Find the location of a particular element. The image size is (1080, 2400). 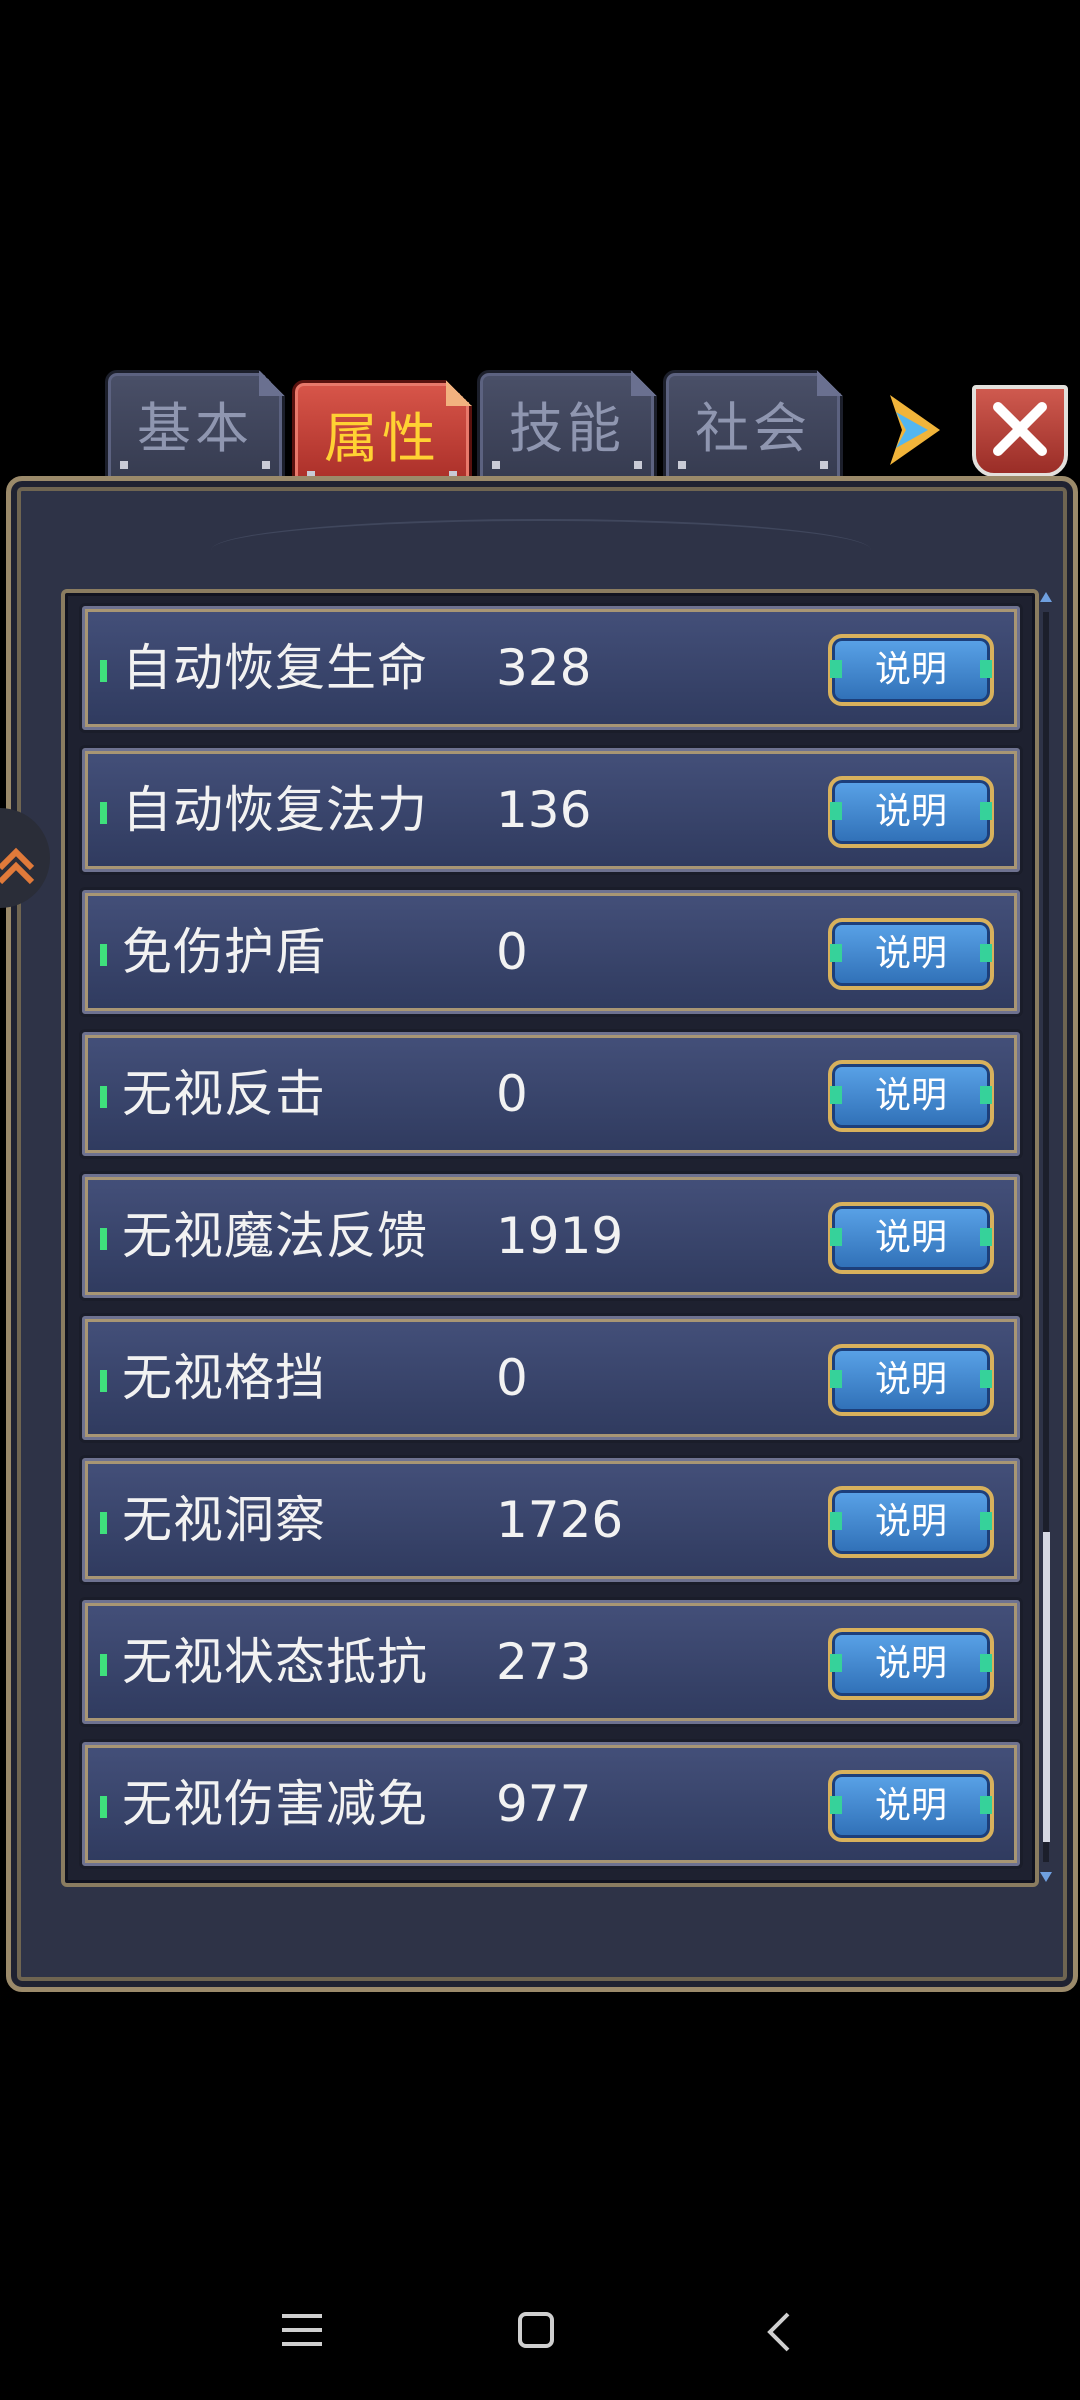

tab-bar: 基本 属性 技能 社会 is located at coordinates (475, 431).